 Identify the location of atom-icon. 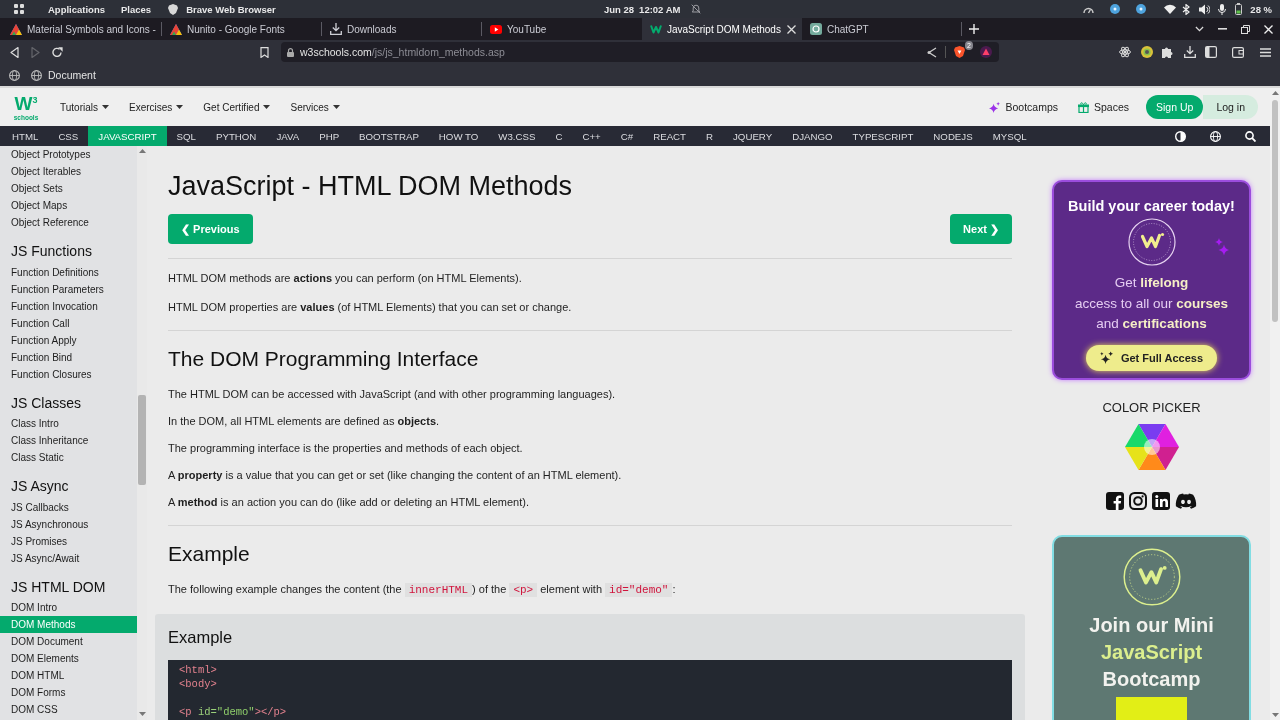
(1125, 52).